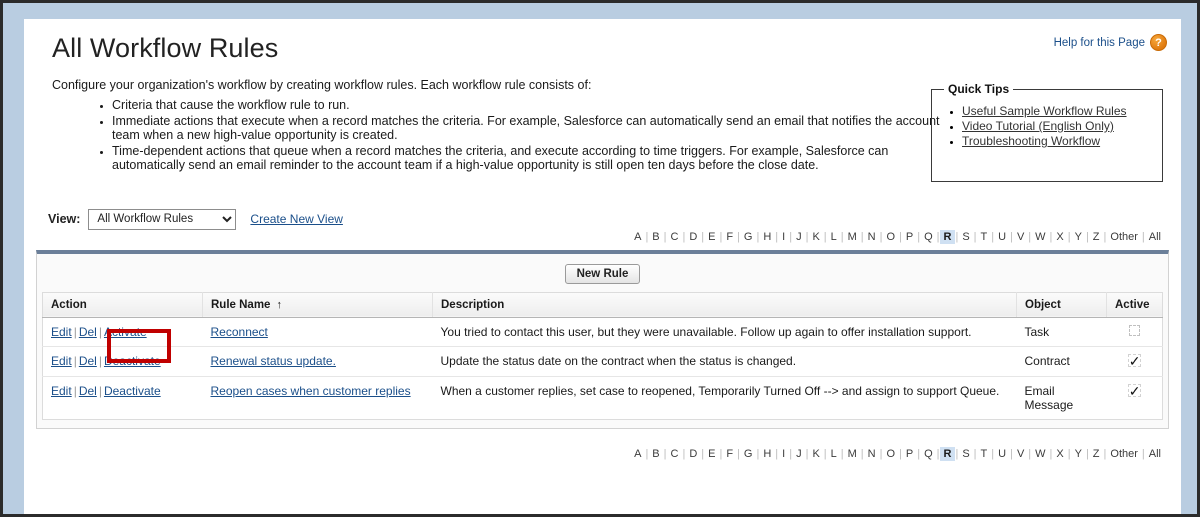 This screenshot has height=517, width=1200. Describe the element at coordinates (273, 361) in the screenshot. I see `rule-name-link: Renewal status update.` at that location.